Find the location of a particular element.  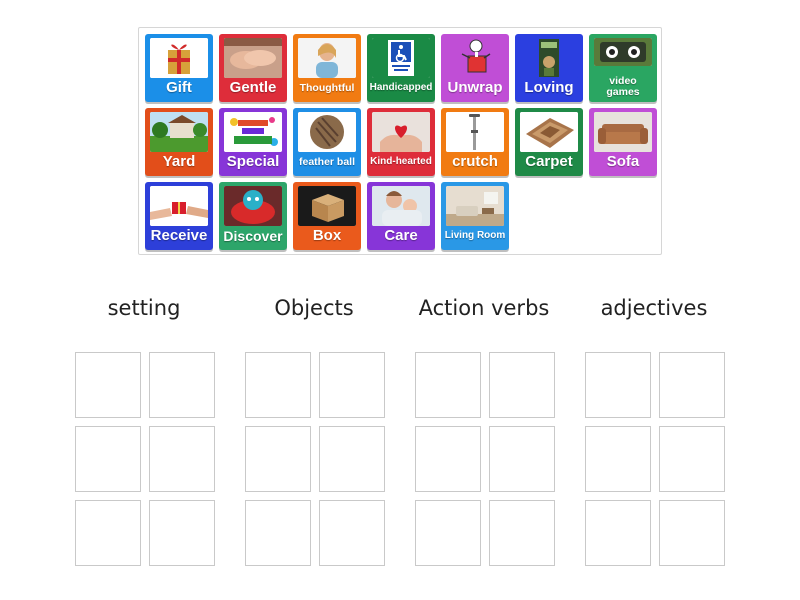

card-sofa: Sofa is located at coordinates (623, 142).